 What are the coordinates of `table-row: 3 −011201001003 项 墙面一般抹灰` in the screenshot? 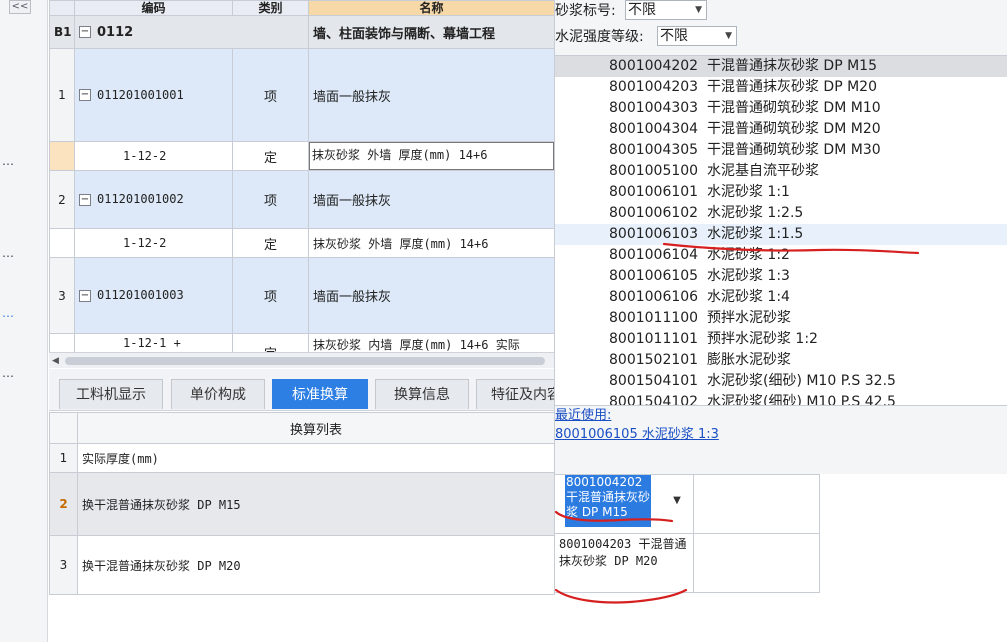 It's located at (301, 295).